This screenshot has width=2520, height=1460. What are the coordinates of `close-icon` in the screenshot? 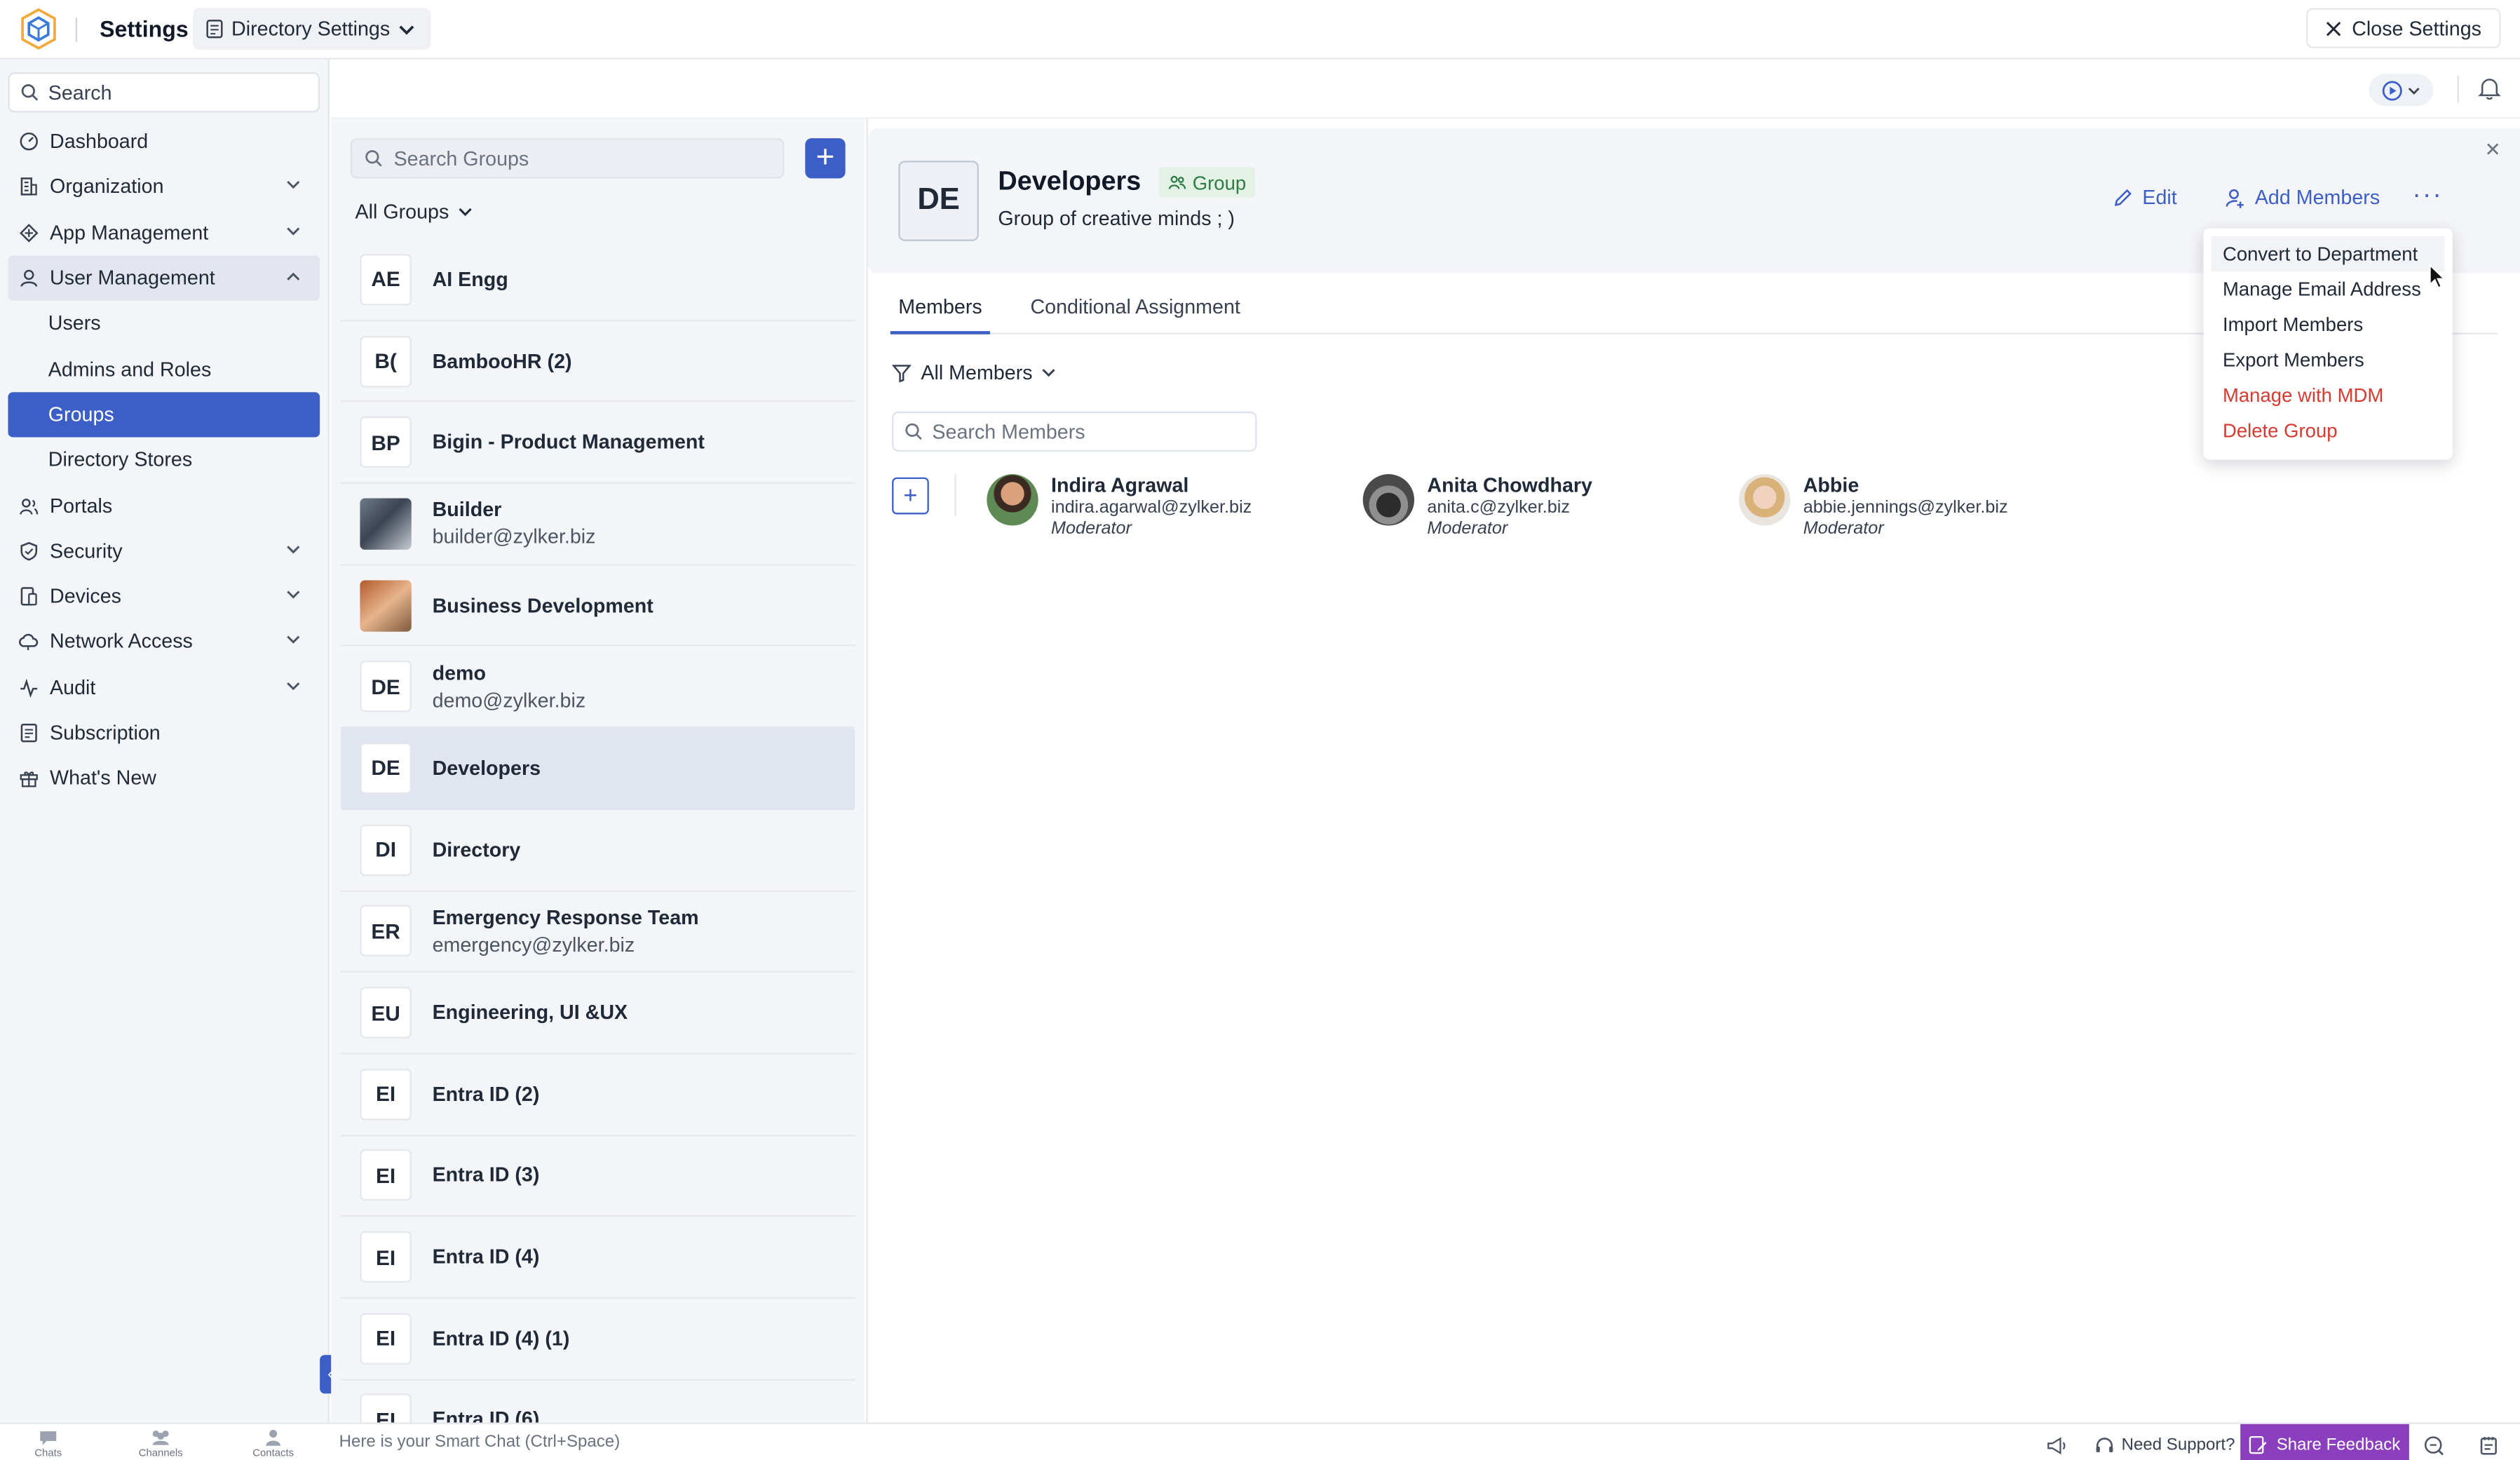 It's located at (2334, 28).